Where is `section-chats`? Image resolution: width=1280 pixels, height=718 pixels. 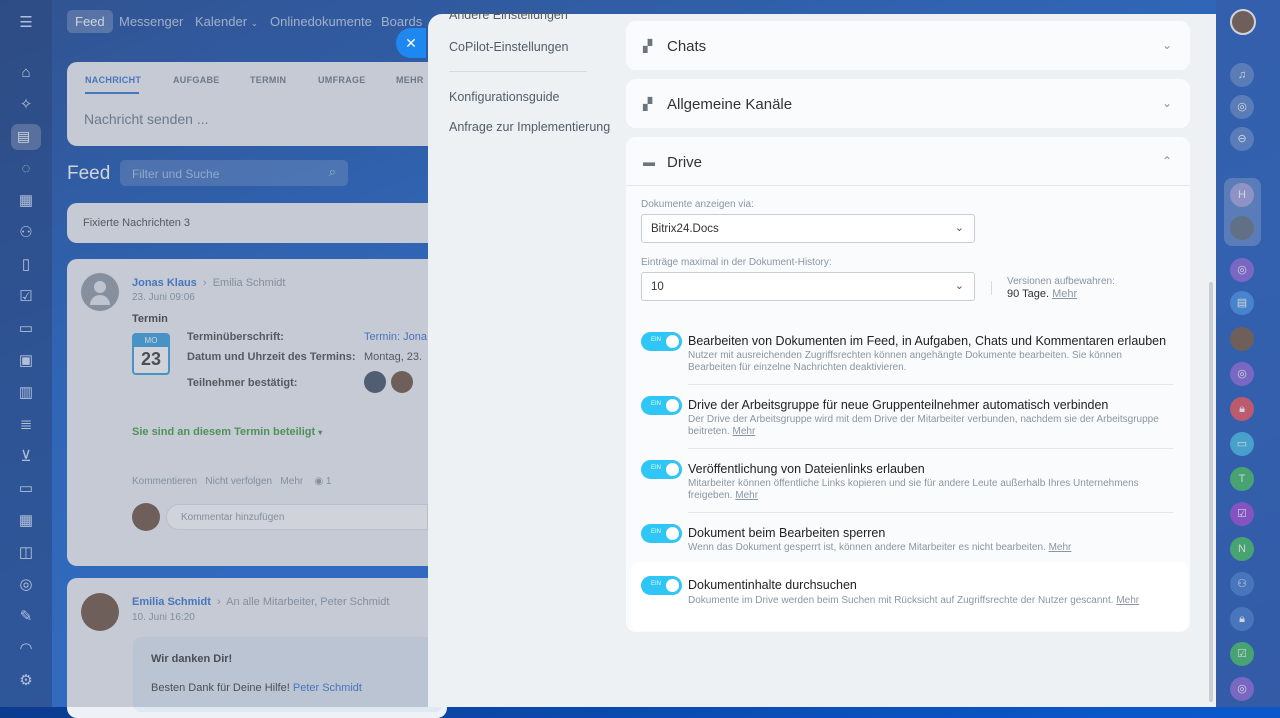
section-chats is located at coordinates (908, 45).